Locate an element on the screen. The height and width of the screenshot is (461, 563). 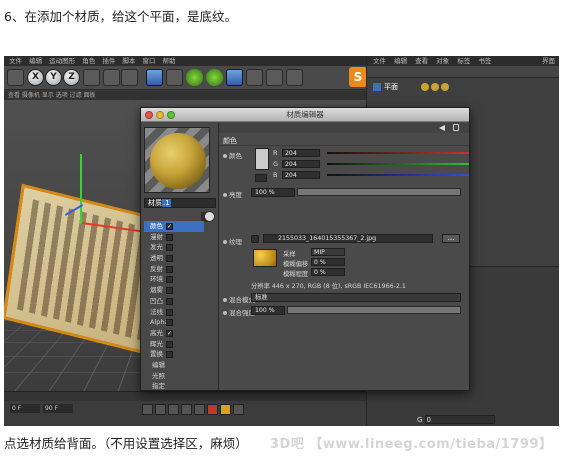
channel-displacement: 置换 is located at coordinates (174, 354).